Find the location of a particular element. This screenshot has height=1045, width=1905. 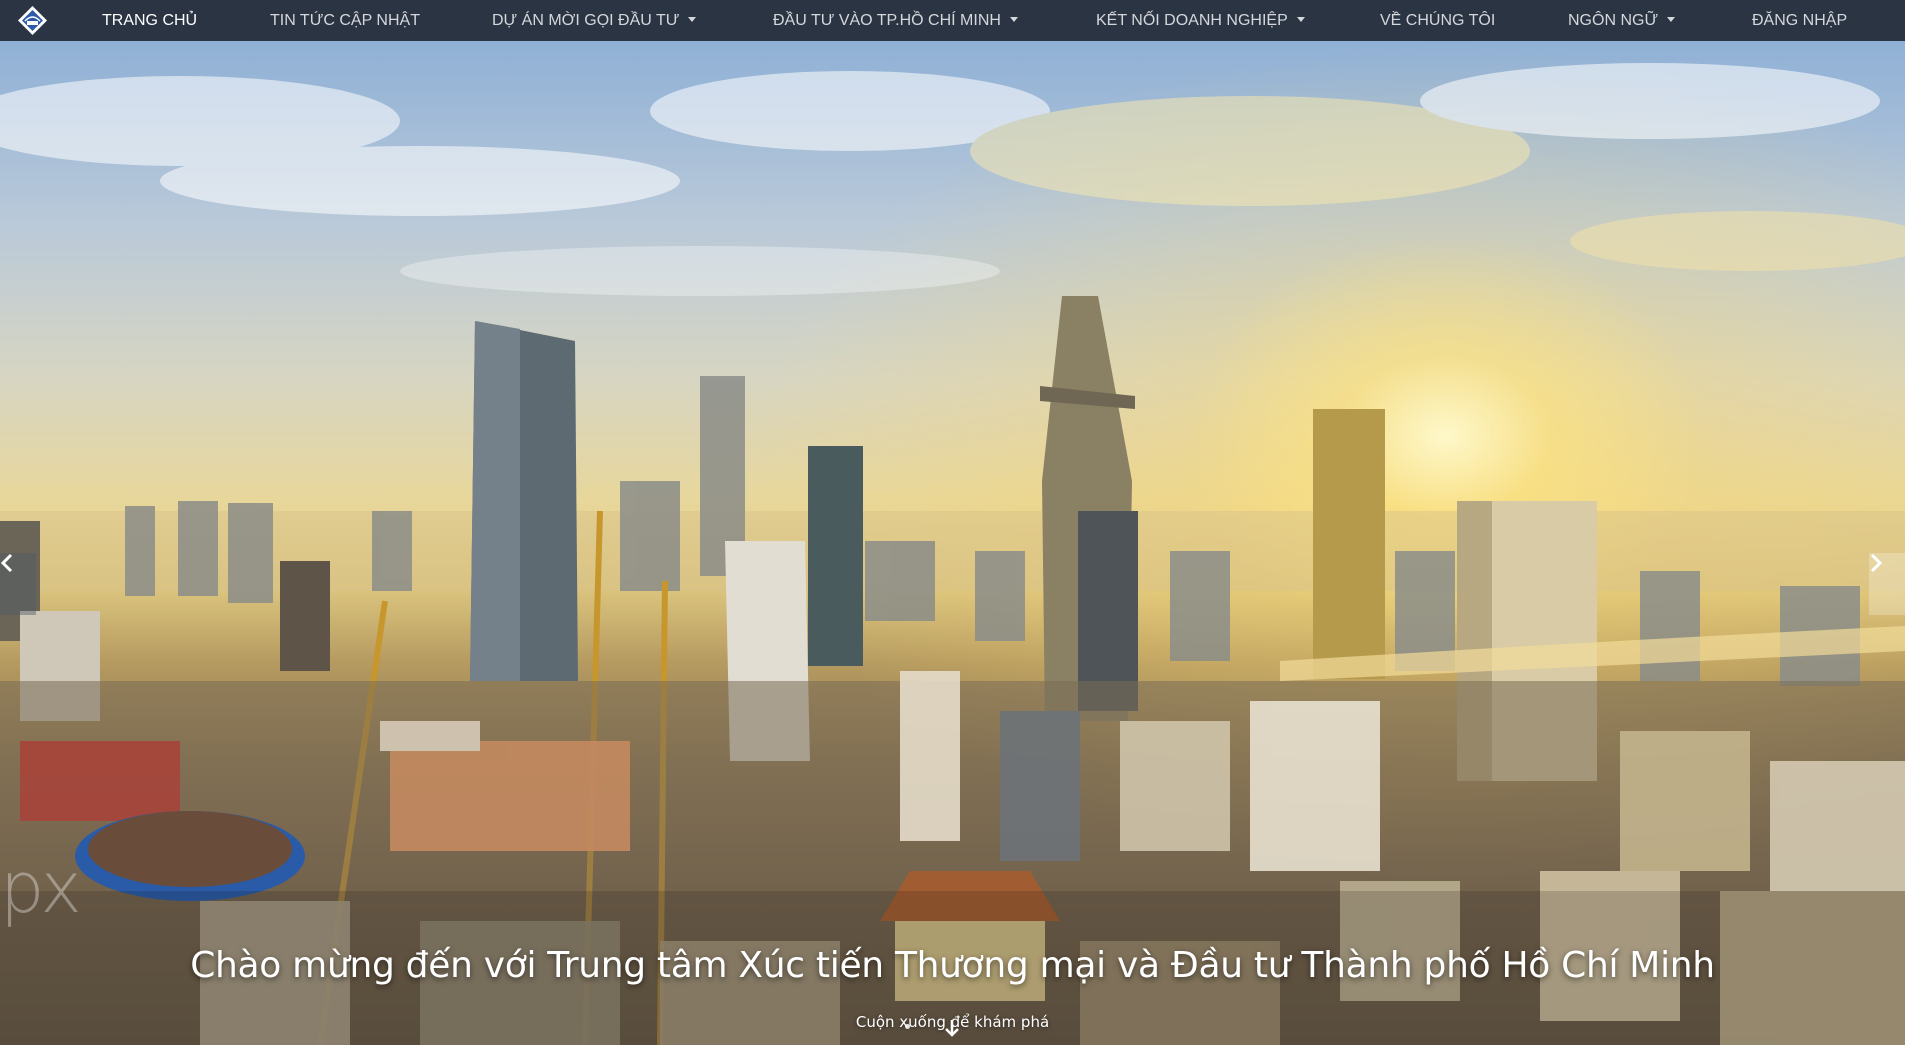

scroll-down-button is located at coordinates (952, 1028).